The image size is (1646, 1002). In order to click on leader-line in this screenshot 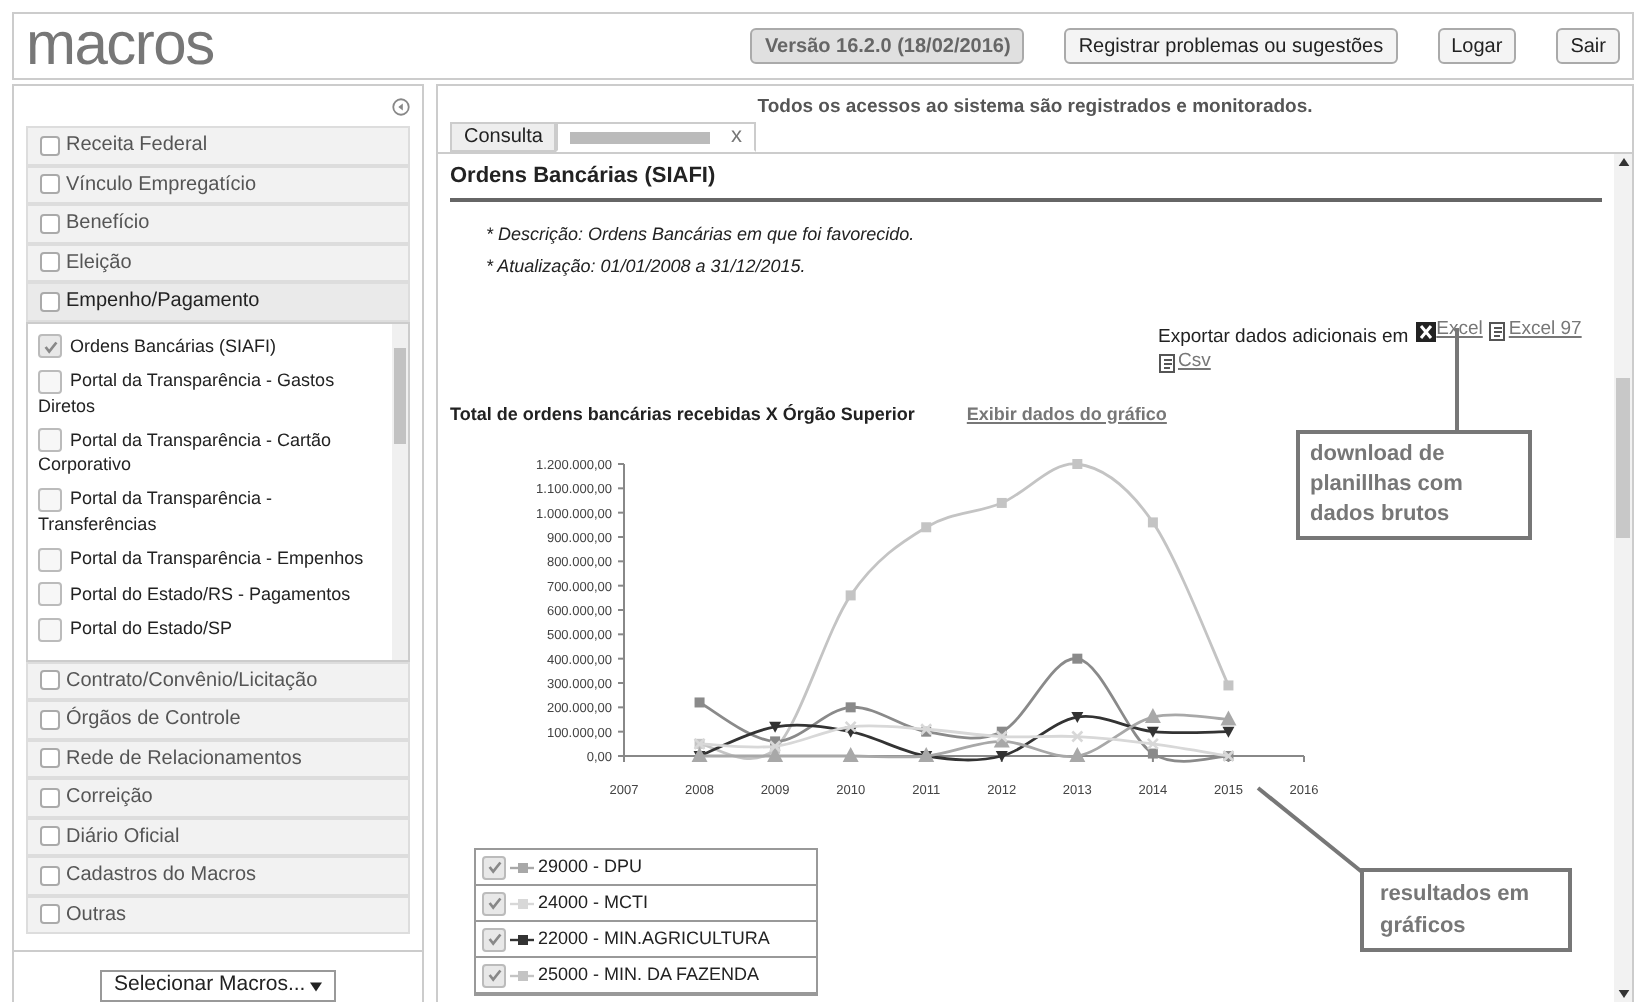, I will do `click(1310, 830)`.